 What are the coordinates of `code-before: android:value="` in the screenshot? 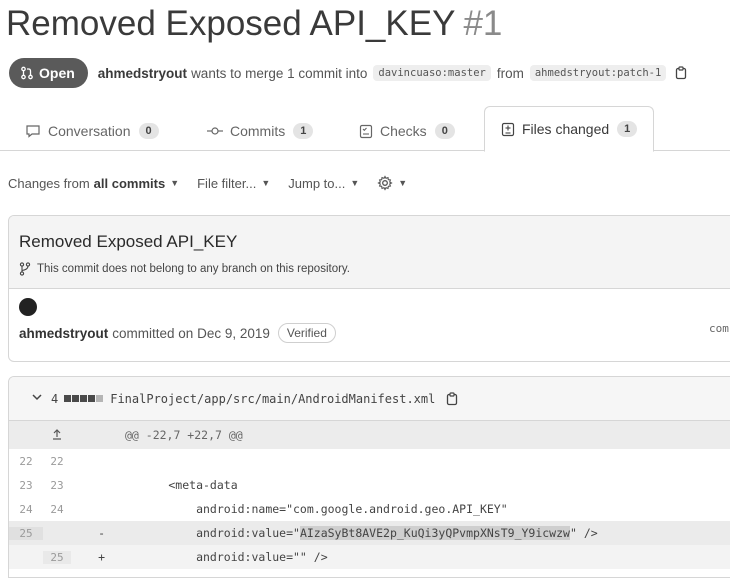 It's located at (206, 533).